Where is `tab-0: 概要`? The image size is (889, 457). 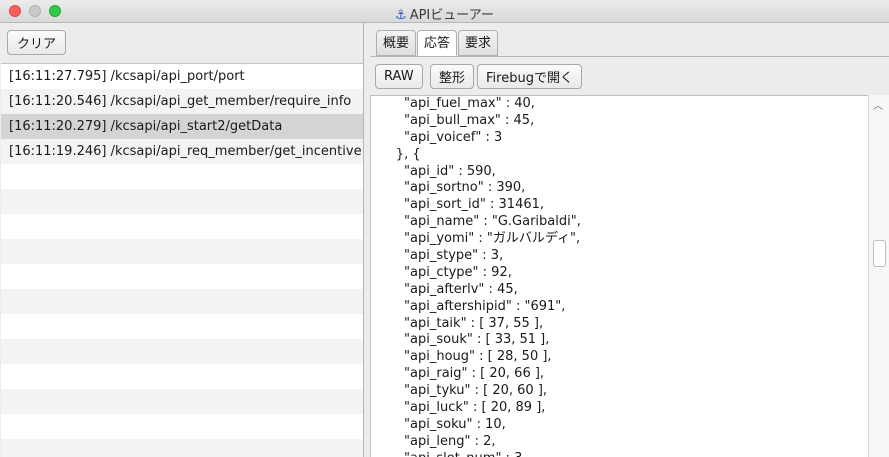 tab-0: 概要 is located at coordinates (396, 43).